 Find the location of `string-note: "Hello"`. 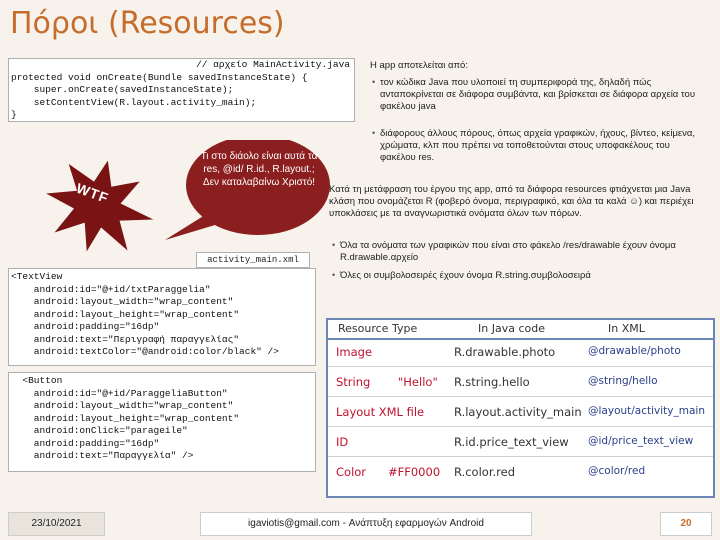

string-note: "Hello" is located at coordinates (418, 382).